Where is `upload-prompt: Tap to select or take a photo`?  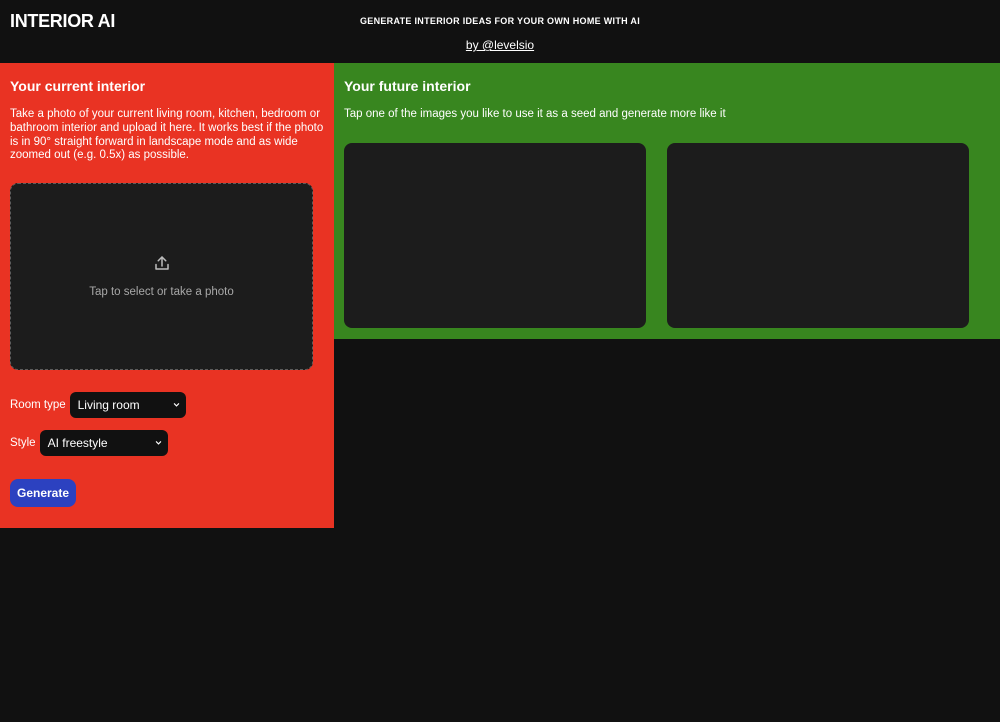
upload-prompt: Tap to select or take a photo is located at coordinates (161, 292).